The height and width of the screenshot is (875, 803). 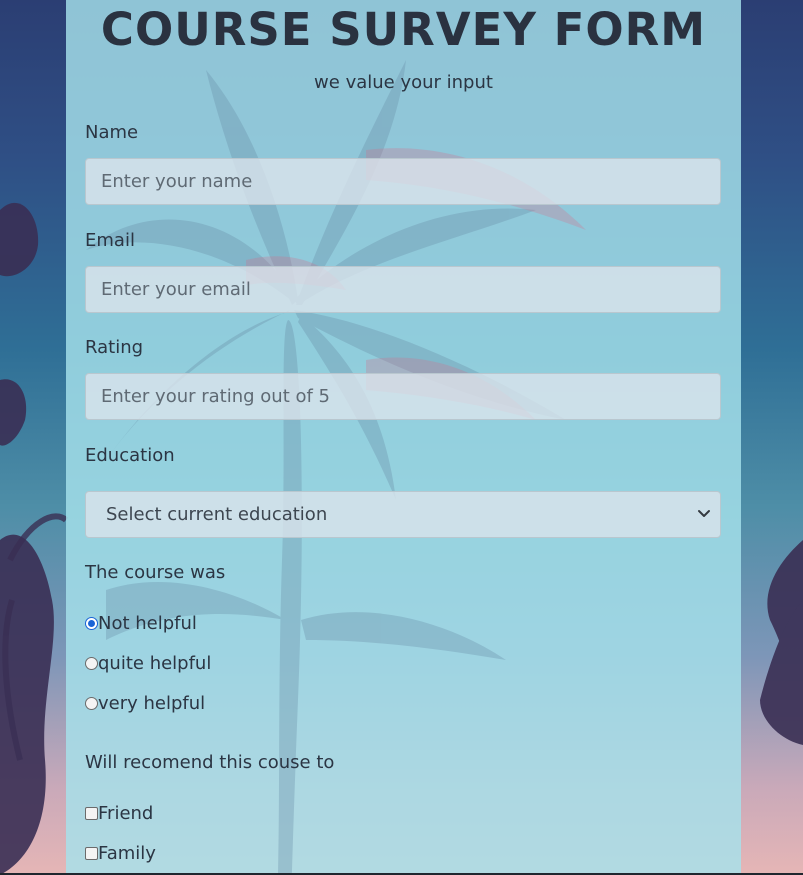 What do you see at coordinates (130, 455) in the screenshot?
I see `education-label: Education` at bounding box center [130, 455].